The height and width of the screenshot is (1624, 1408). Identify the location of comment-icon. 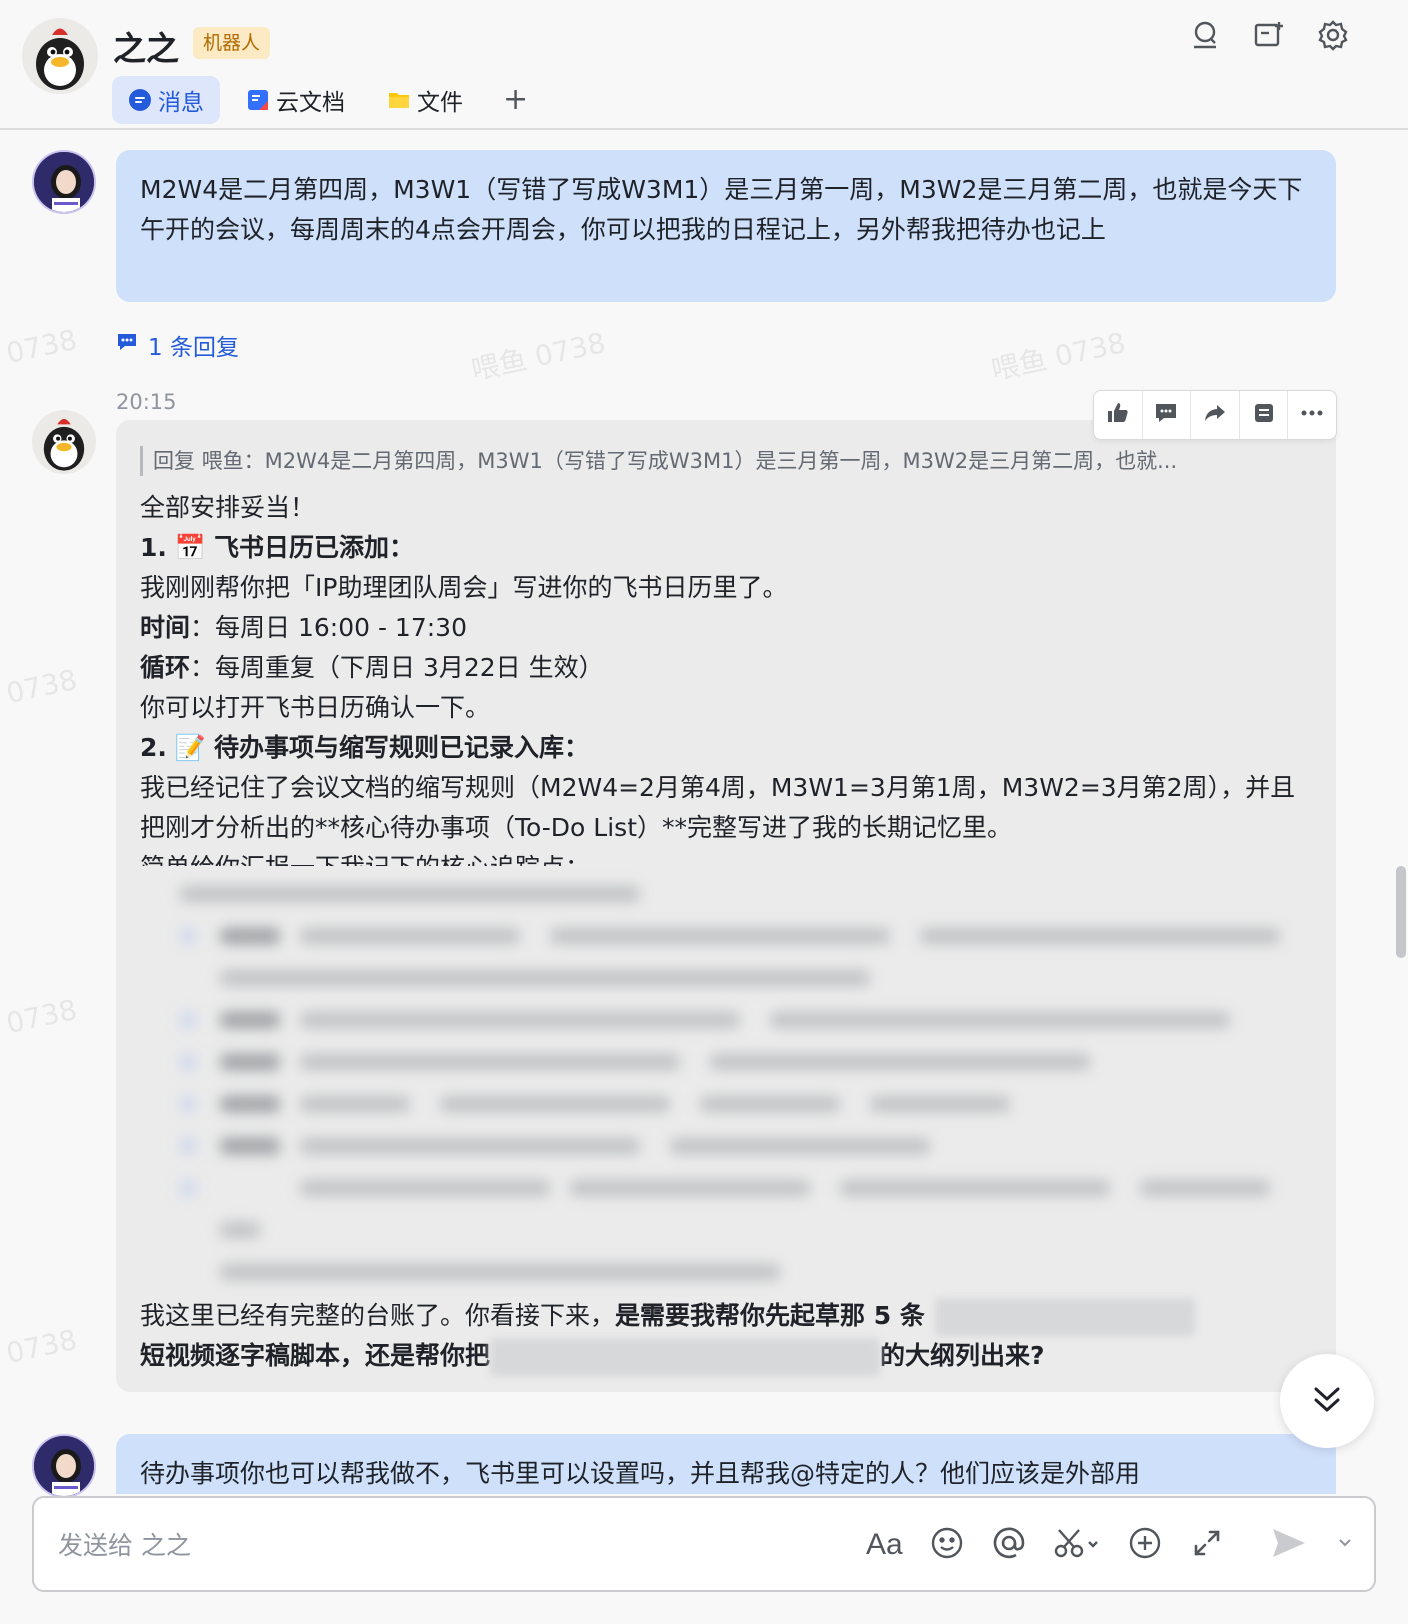
(1166, 415).